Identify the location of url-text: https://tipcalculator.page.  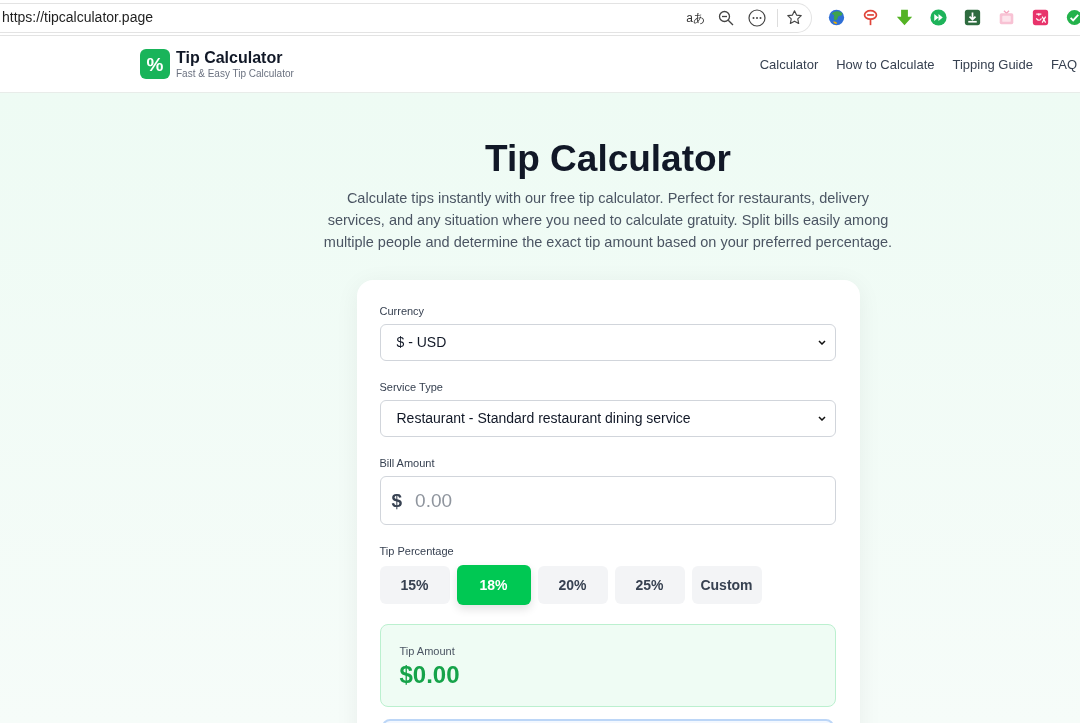
(77, 17).